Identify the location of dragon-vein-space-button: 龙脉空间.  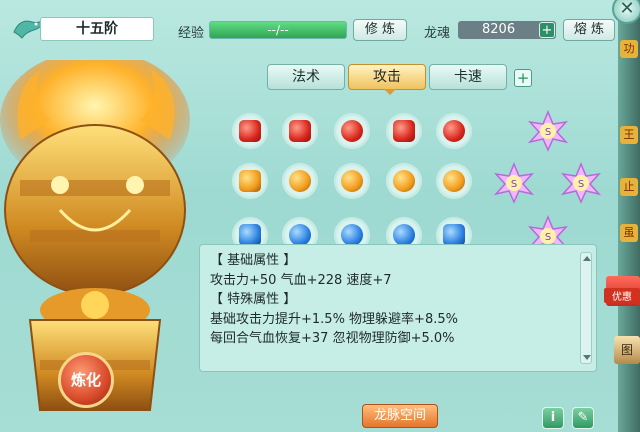
(400, 416).